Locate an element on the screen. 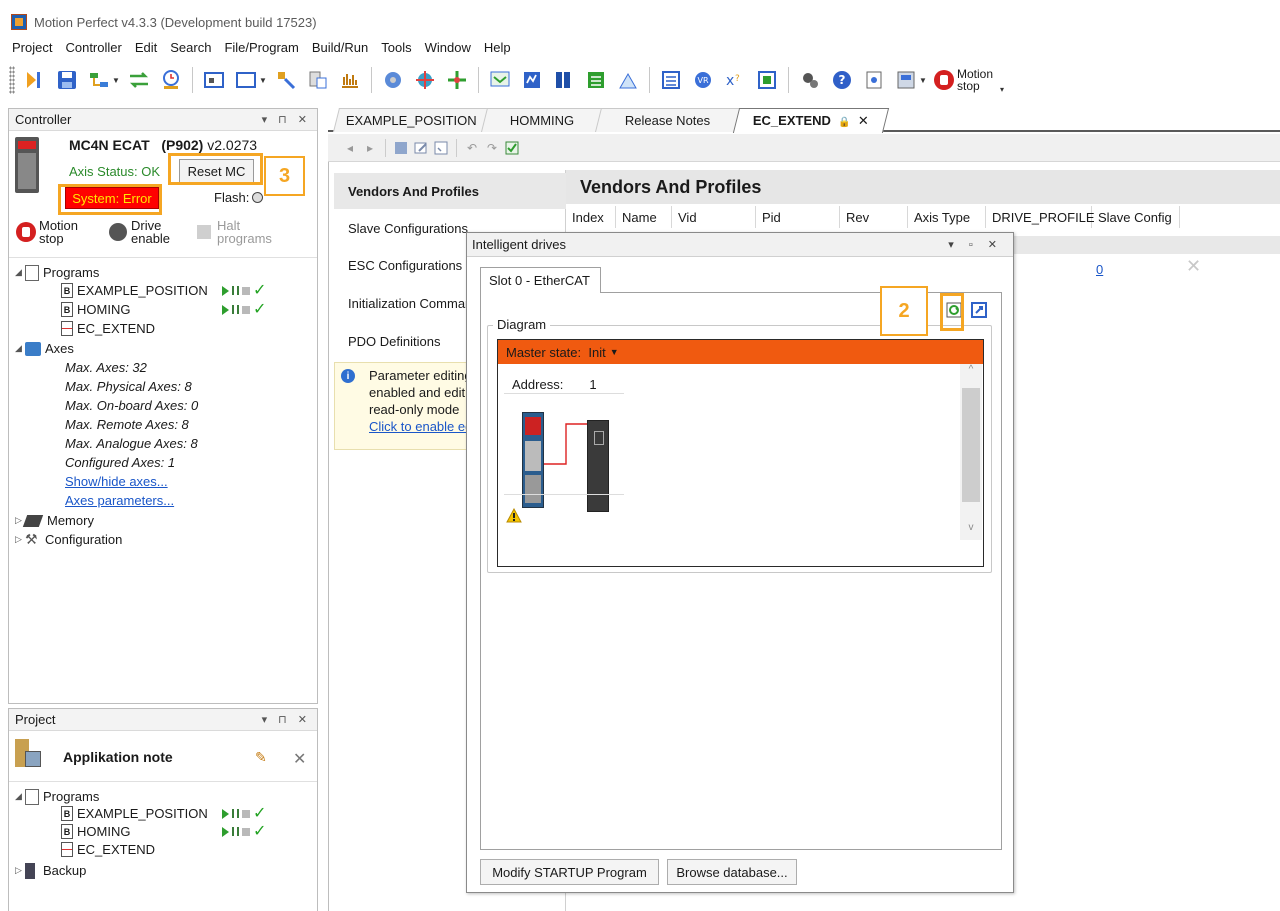  plc-icon is located at coordinates (532, 80).